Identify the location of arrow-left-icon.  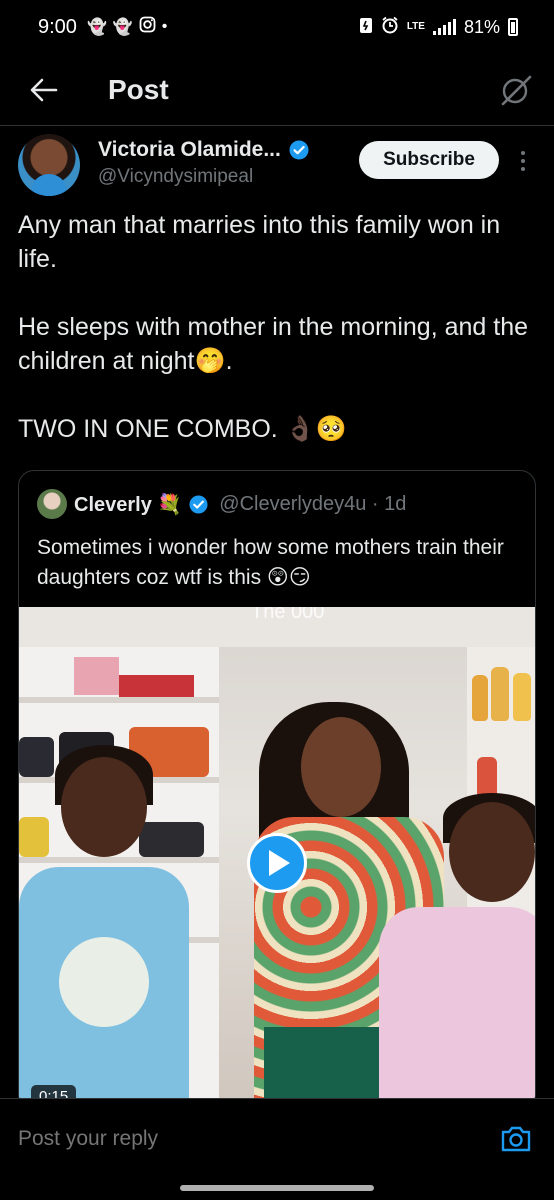
(44, 89).